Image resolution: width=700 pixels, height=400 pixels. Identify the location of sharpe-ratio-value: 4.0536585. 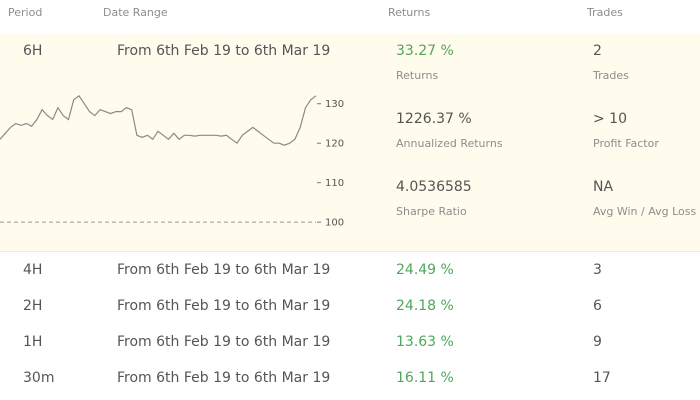
(434, 187).